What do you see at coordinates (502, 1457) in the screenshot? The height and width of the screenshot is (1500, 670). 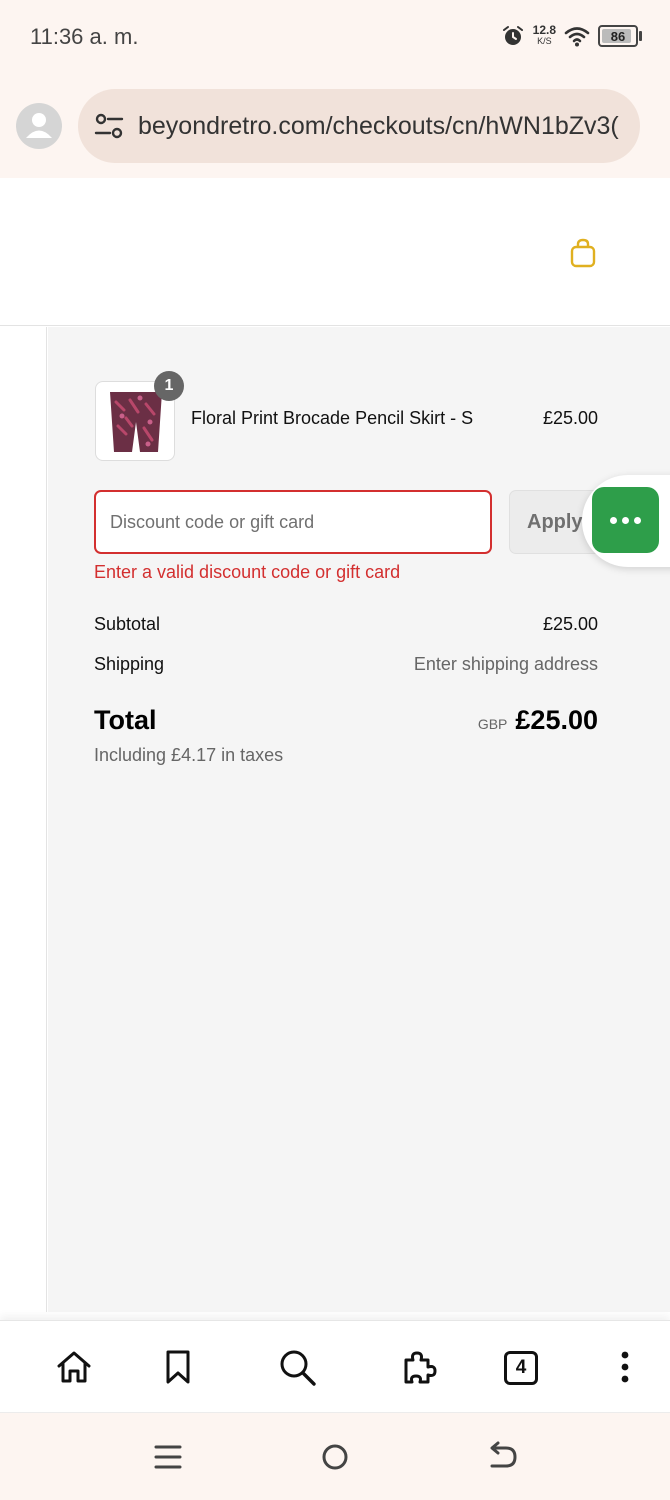 I see `back-icon` at bounding box center [502, 1457].